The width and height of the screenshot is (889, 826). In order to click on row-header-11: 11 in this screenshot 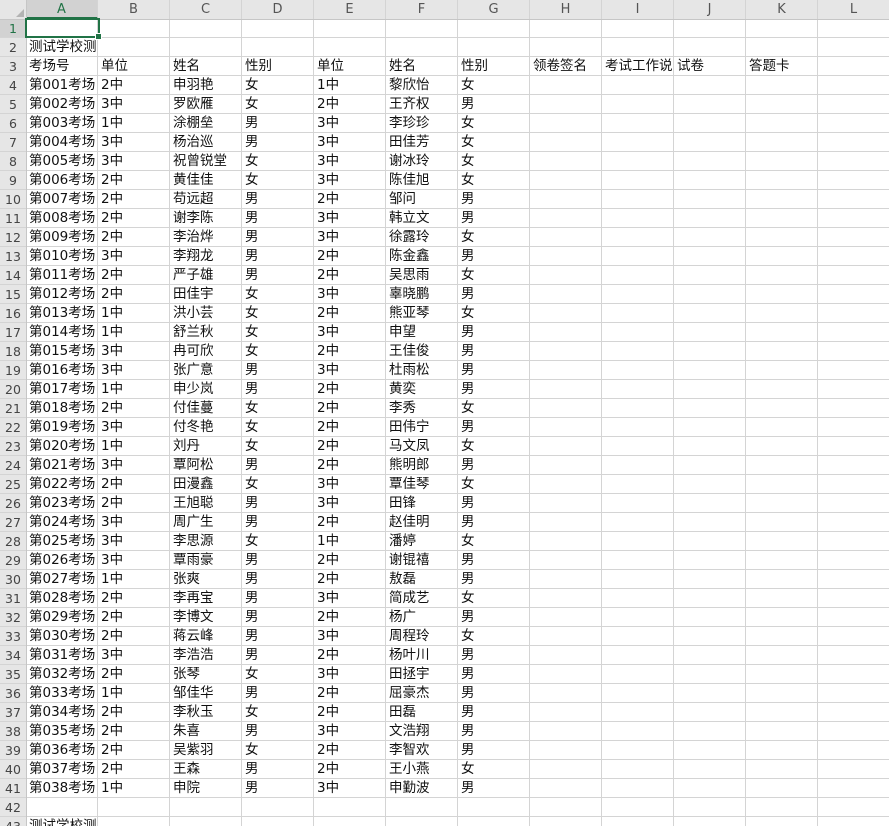, I will do `click(13, 218)`.